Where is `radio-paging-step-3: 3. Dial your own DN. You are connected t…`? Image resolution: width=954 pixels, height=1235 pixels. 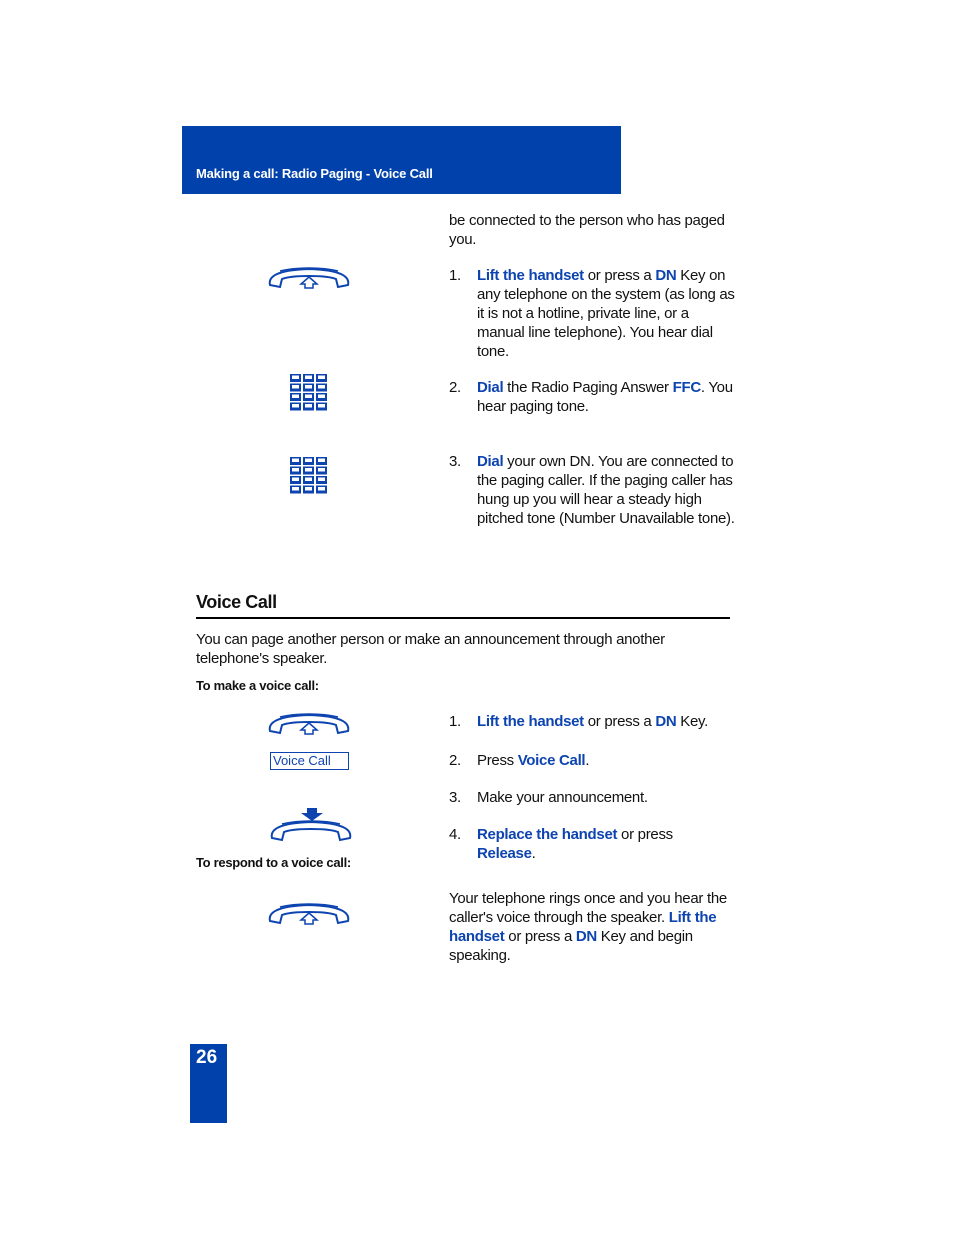 radio-paging-step-3: 3. Dial your own DN. You are connected t… is located at coordinates (594, 499).